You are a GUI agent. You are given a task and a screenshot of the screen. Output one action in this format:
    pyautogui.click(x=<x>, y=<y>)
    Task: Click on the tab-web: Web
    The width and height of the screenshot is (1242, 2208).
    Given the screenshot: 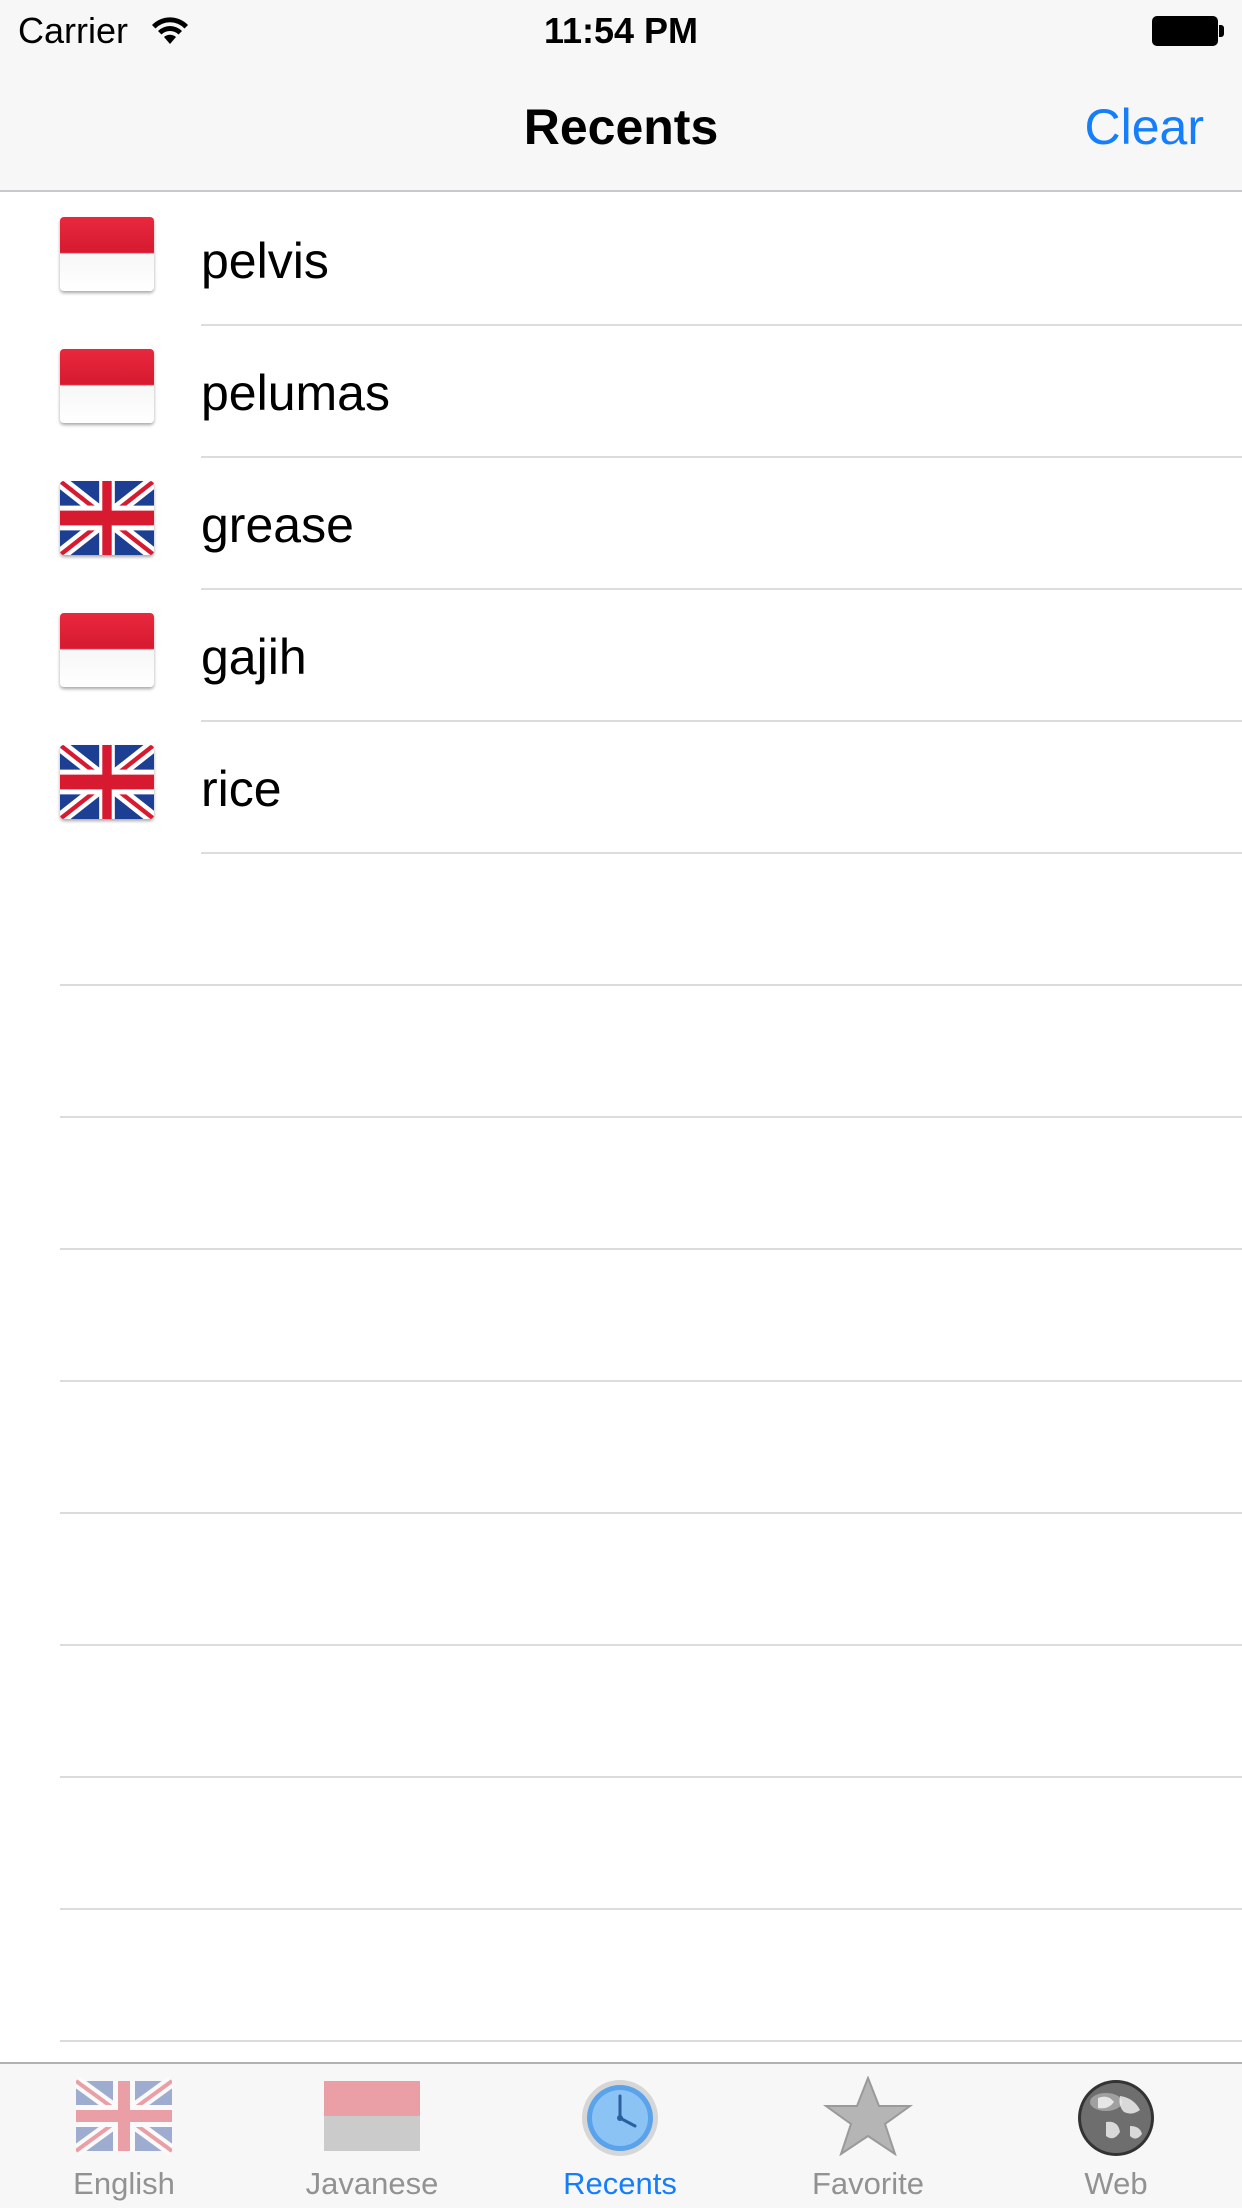 What is the action you would take?
    pyautogui.click(x=1116, y=2136)
    